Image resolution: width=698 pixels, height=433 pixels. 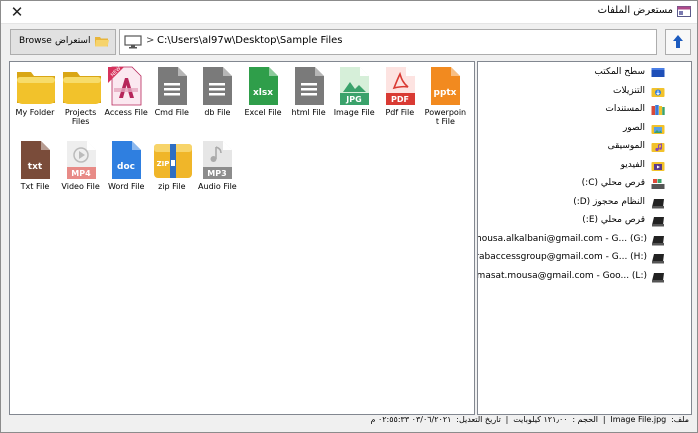 What do you see at coordinates (586, 166) in the screenshot?
I see `tree-item: الفيديو` at bounding box center [586, 166].